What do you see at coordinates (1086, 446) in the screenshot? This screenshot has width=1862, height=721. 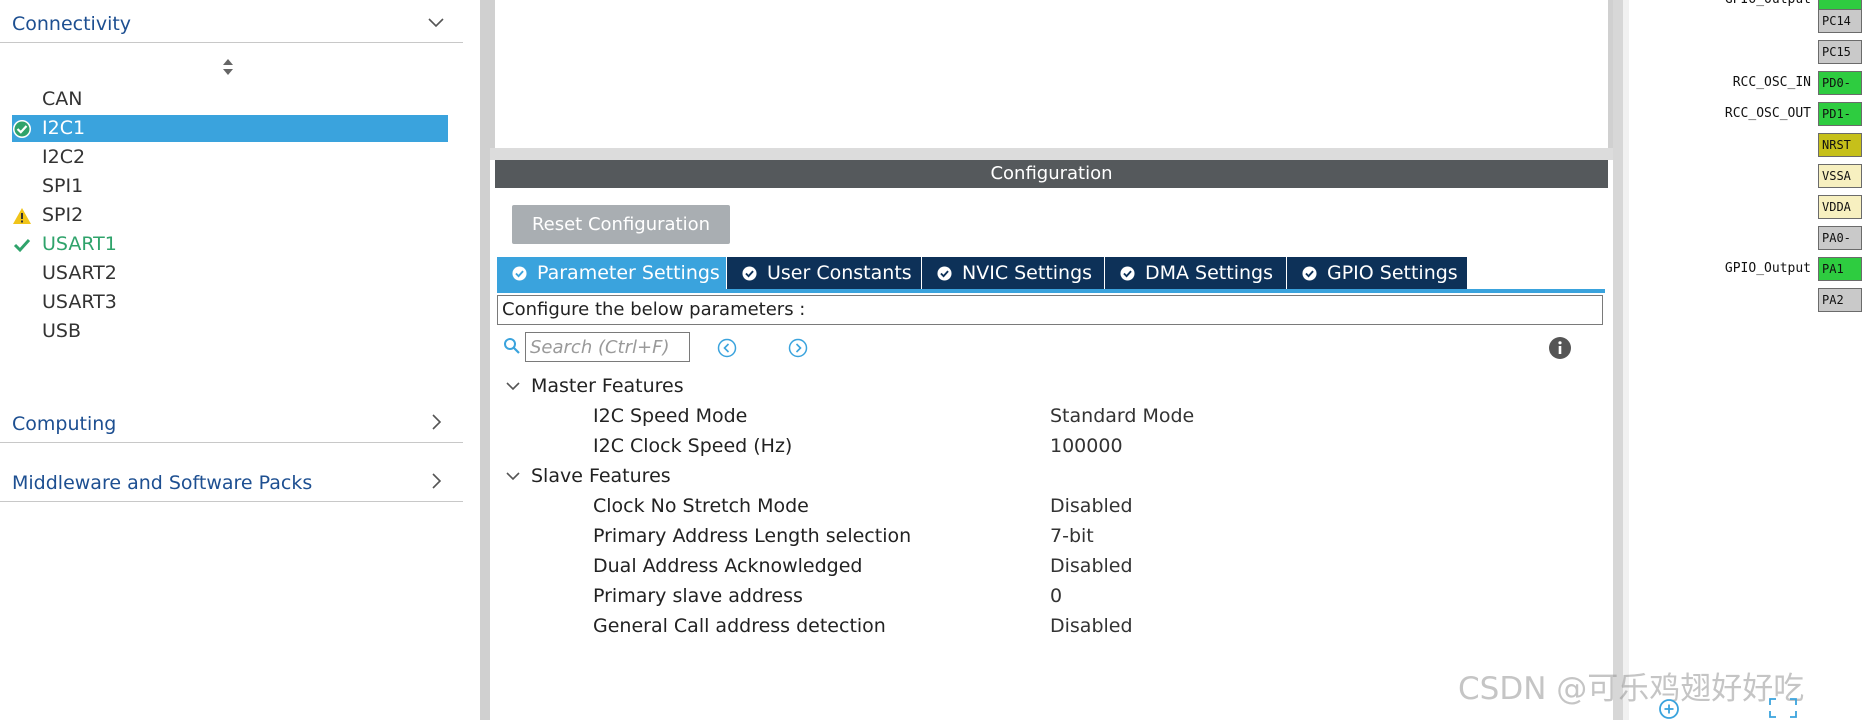 I see `param-value: 100000` at bounding box center [1086, 446].